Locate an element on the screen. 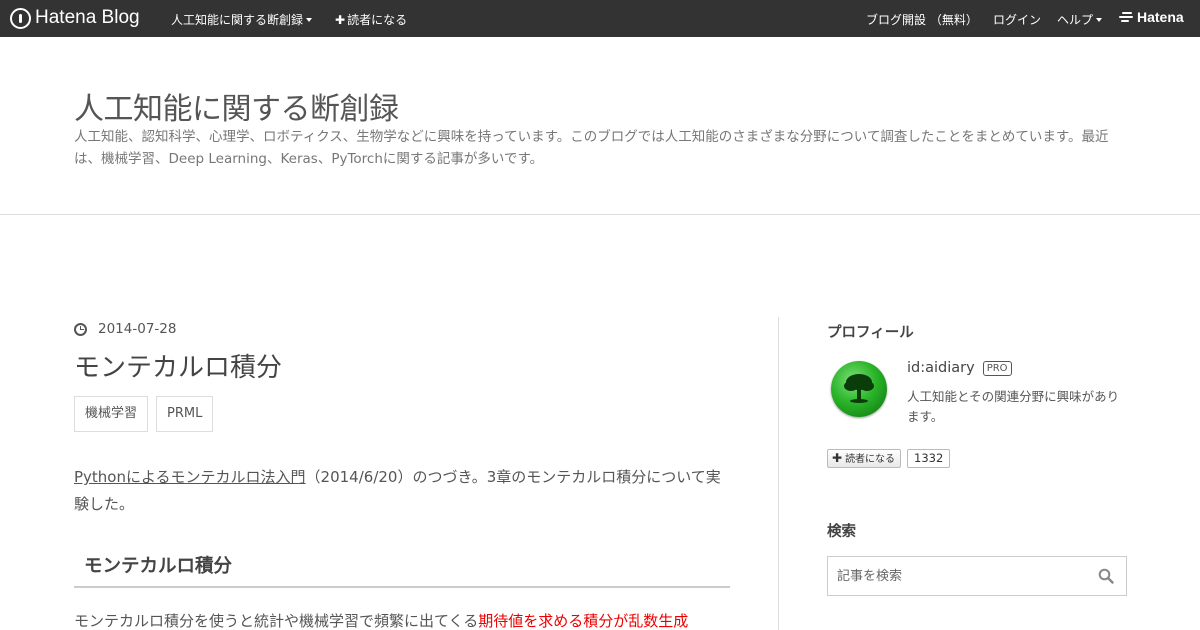 Image resolution: width=1200 pixels, height=630 pixels. blog-menu-dropdown: 人工知能に関する断創録 is located at coordinates (242, 19).